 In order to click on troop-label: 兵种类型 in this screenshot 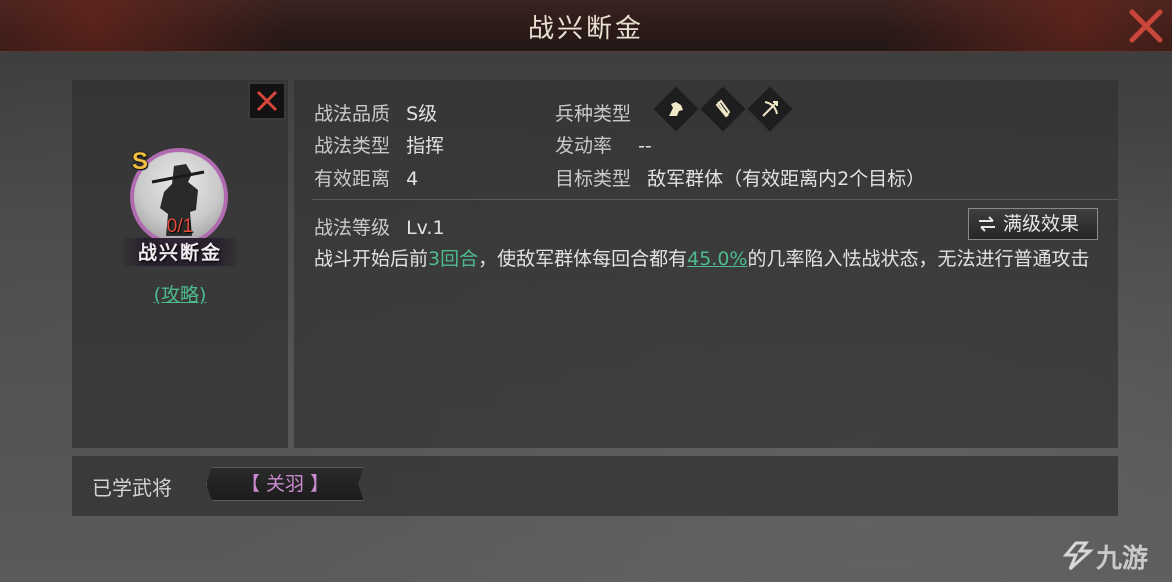, I will do `click(593, 114)`.